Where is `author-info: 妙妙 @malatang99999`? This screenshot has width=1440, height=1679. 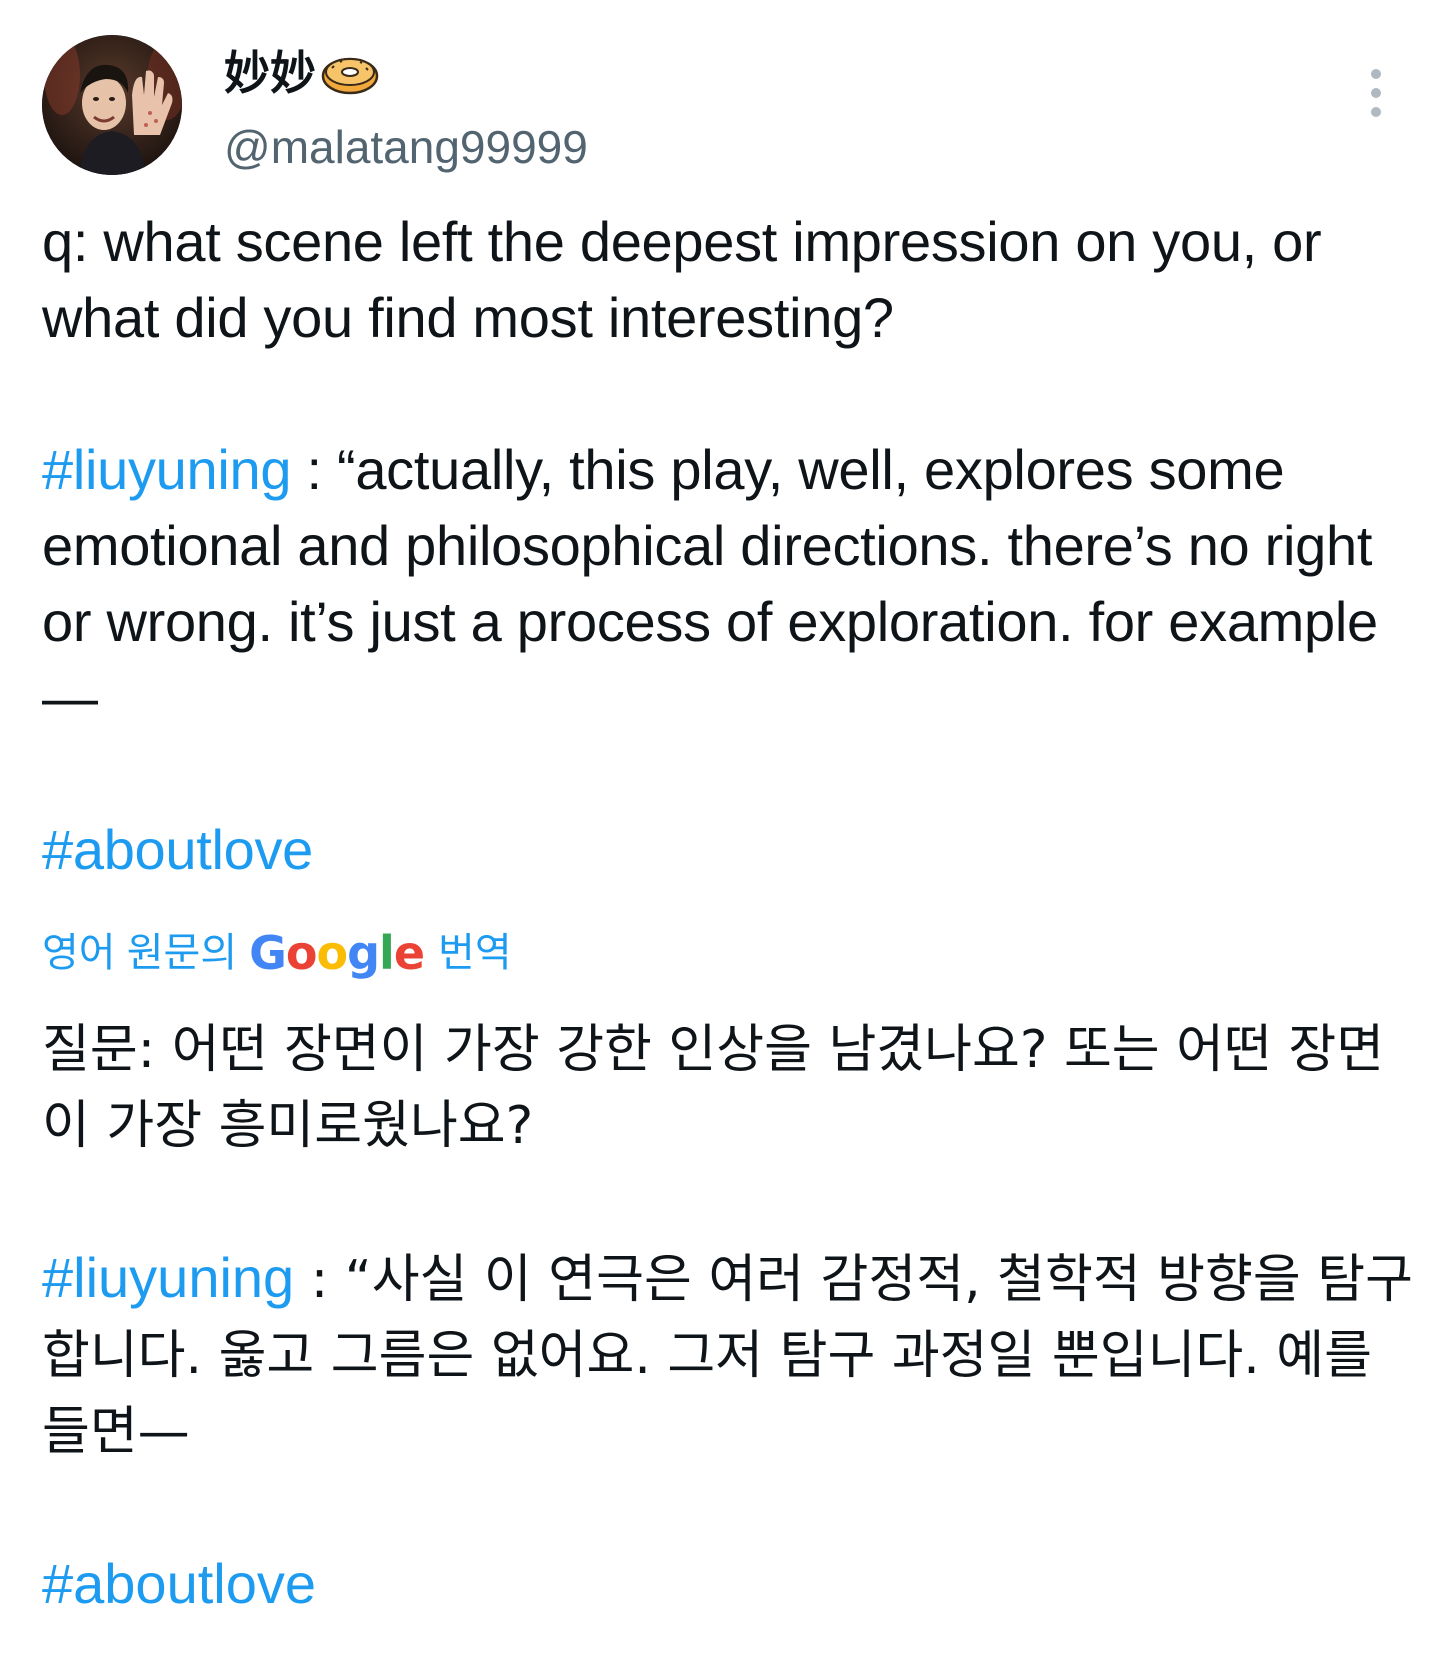
author-info: 妙妙 @malatang99999 is located at coordinates (406, 110).